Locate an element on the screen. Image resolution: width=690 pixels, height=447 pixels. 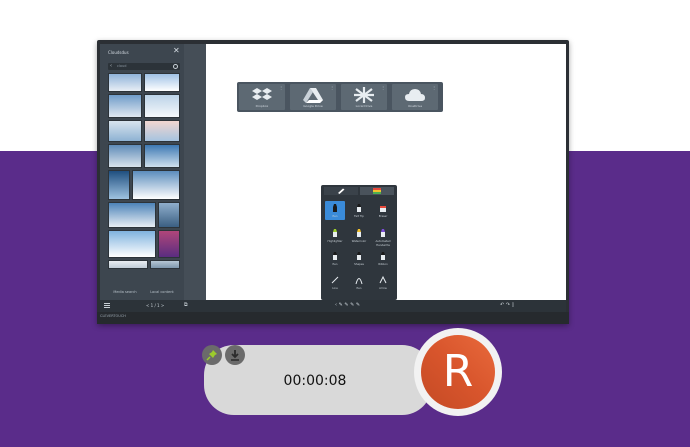
bottom-taskbar: < 1 / 1 > ⧉ ‹ ✎ ✎ ✎ ✎ ↶ ↷ ▯ is located at coordinates (333, 306).